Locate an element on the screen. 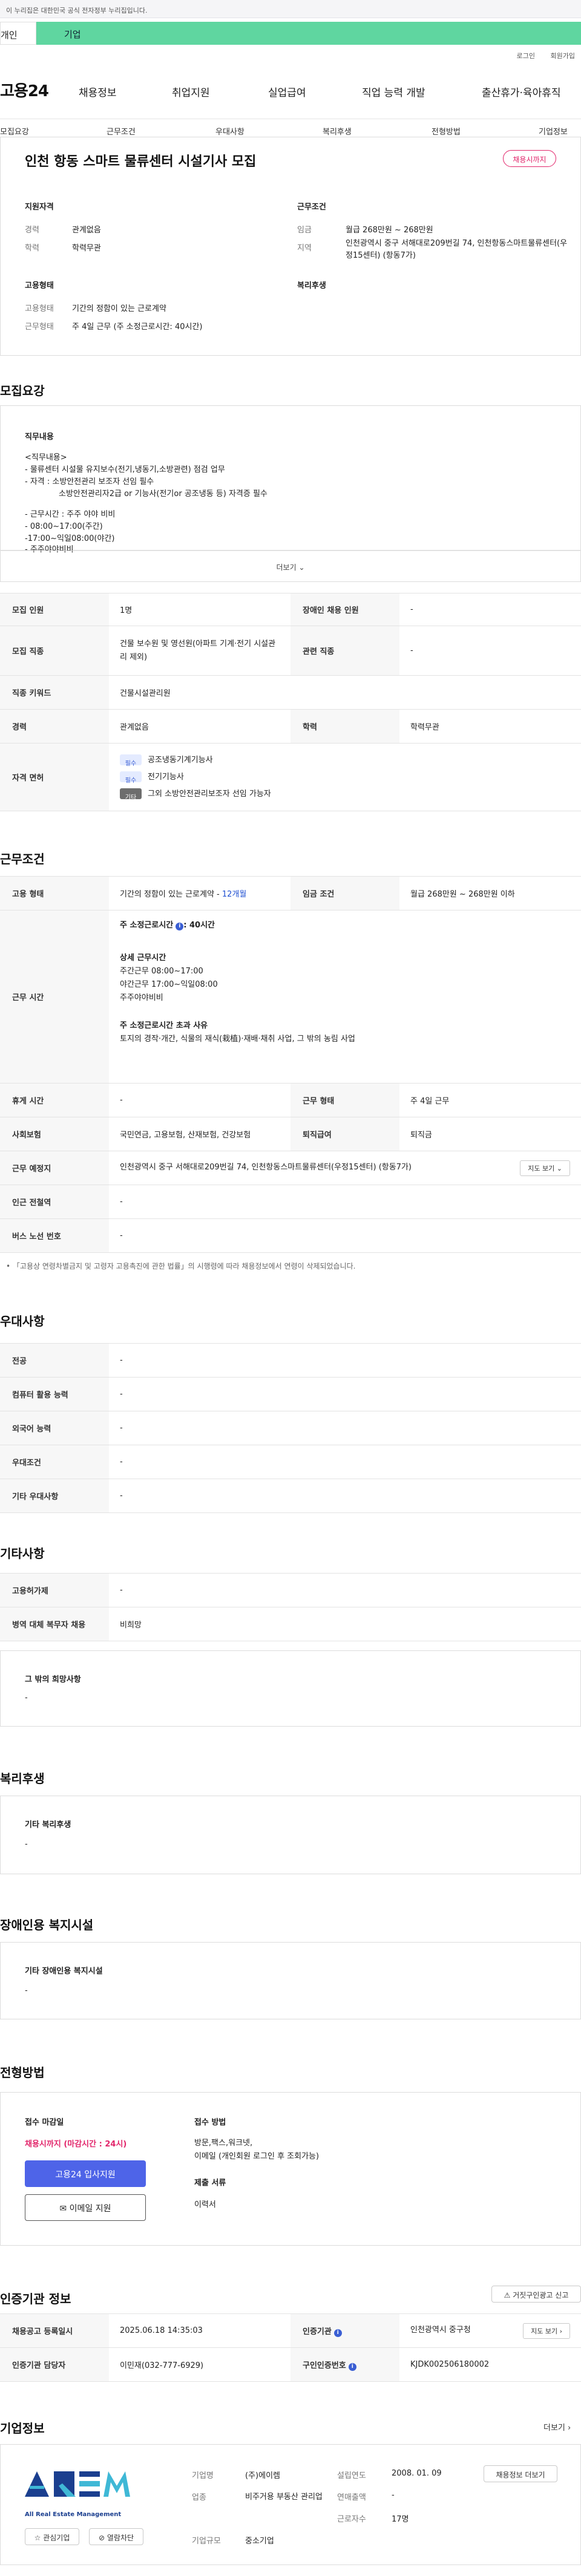 Image resolution: width=581 pixels, height=2576 pixels. apply-button: 고용24 입사지원 is located at coordinates (85, 2173).